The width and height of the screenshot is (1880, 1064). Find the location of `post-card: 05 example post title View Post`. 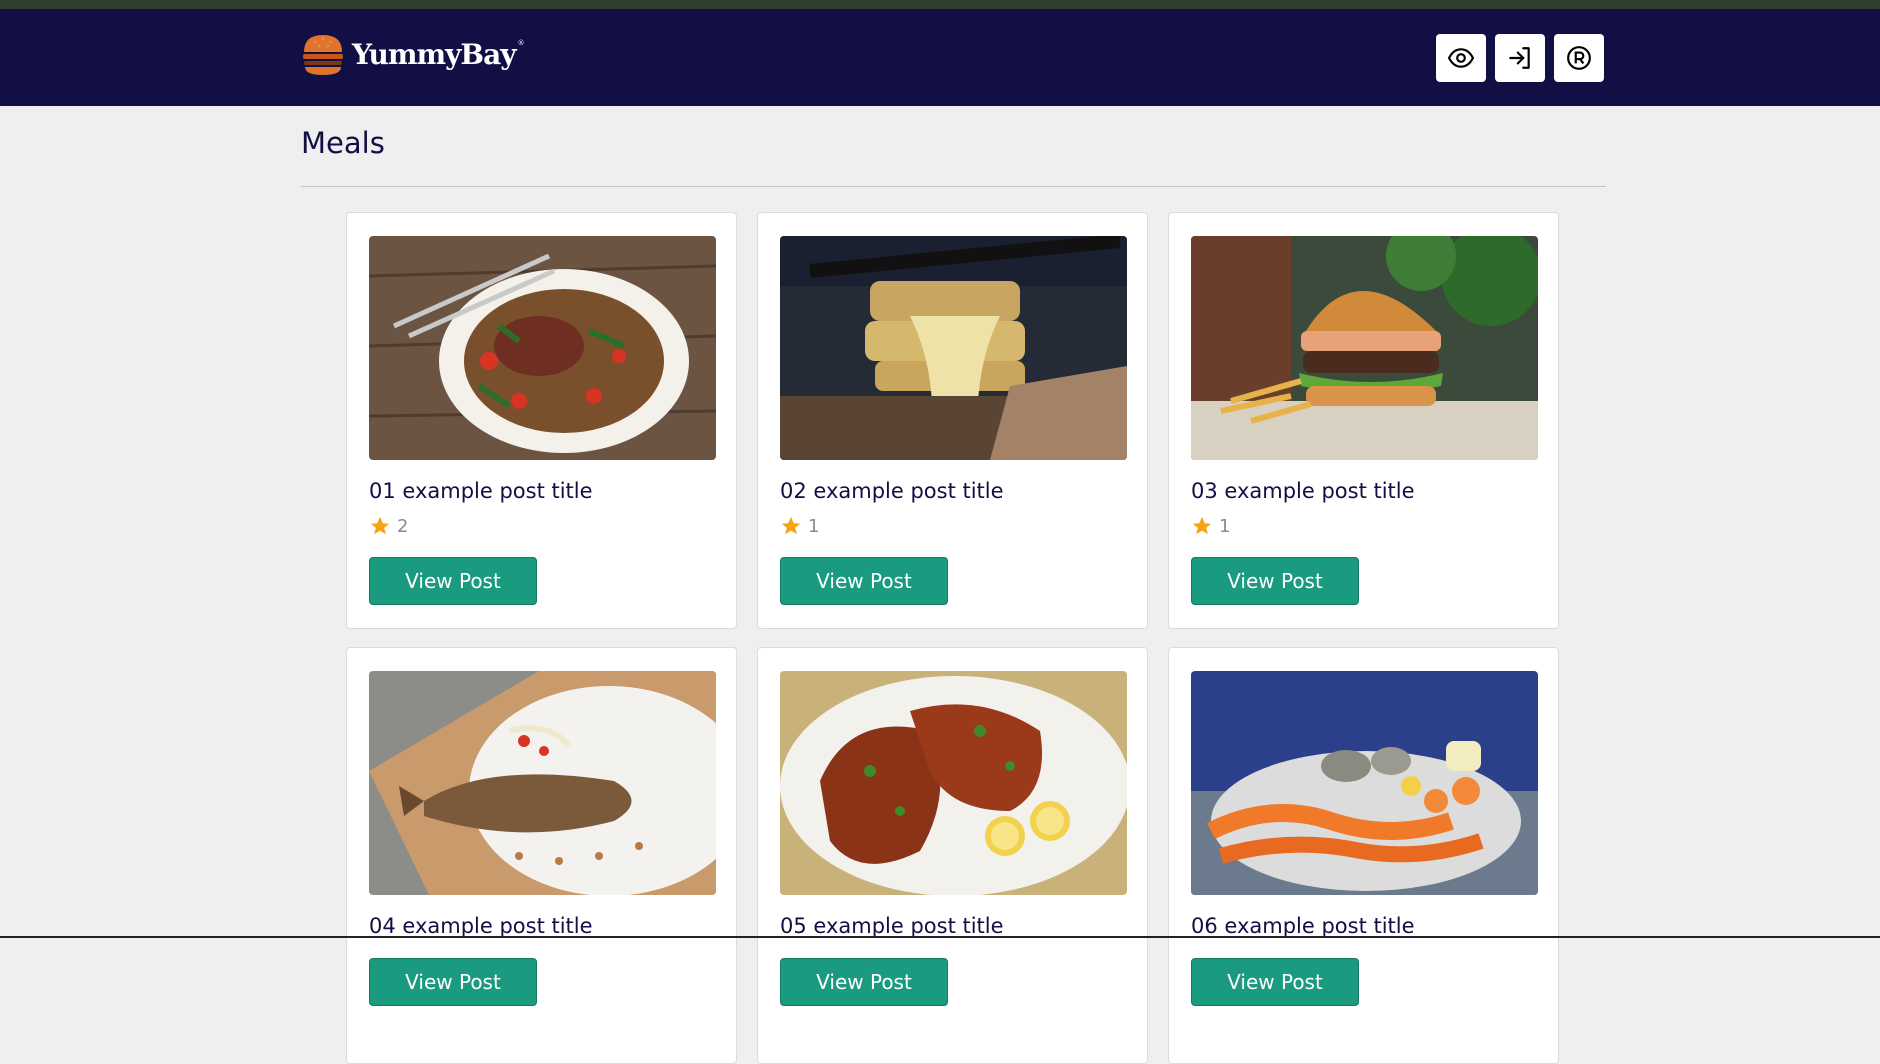

post-card: 05 example post title View Post is located at coordinates (952, 855).